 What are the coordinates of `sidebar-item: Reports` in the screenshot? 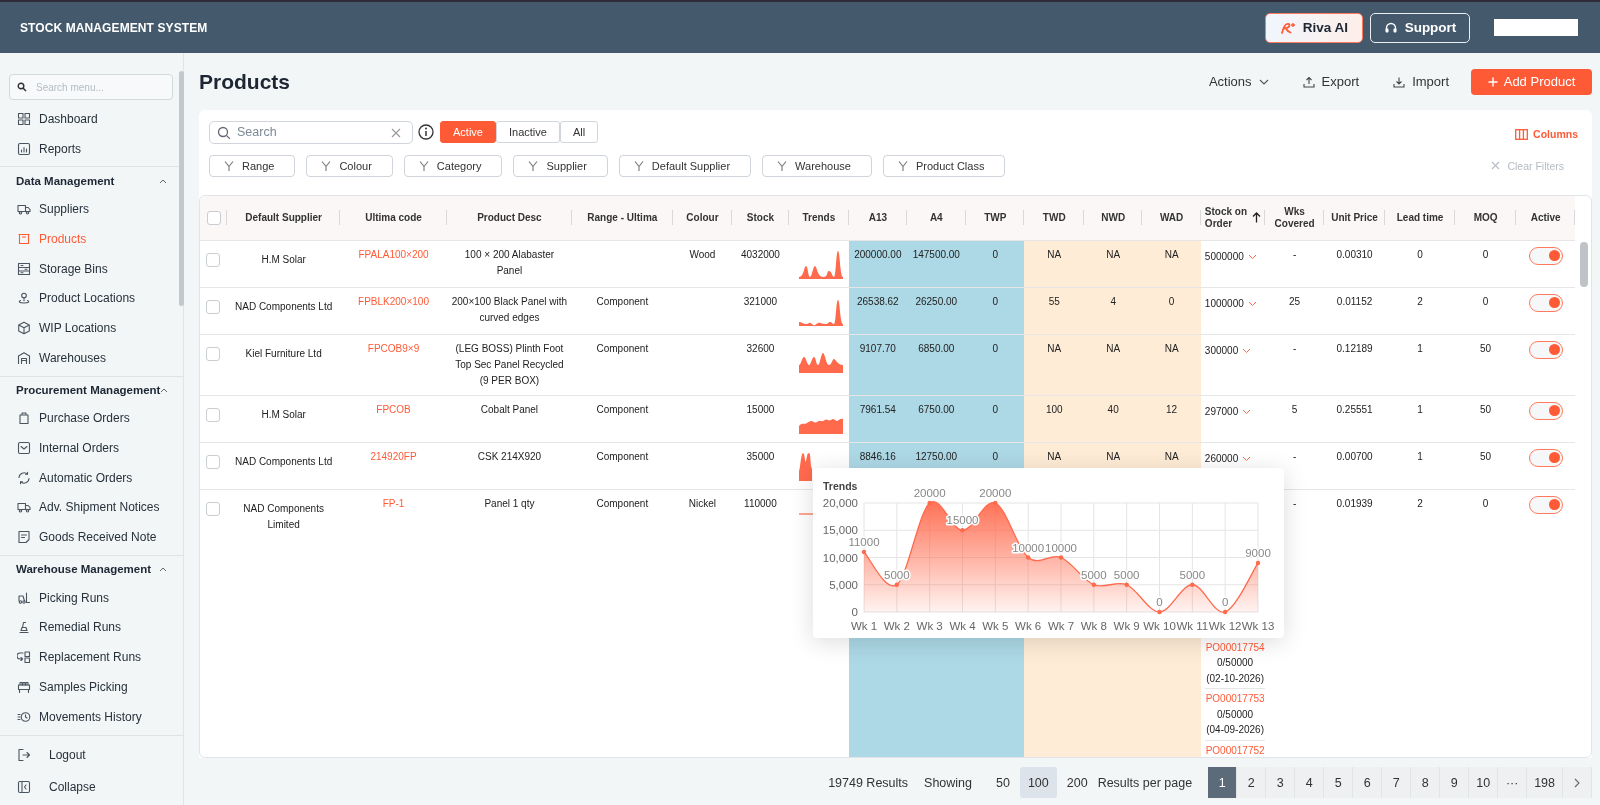 It's located at (91, 148).